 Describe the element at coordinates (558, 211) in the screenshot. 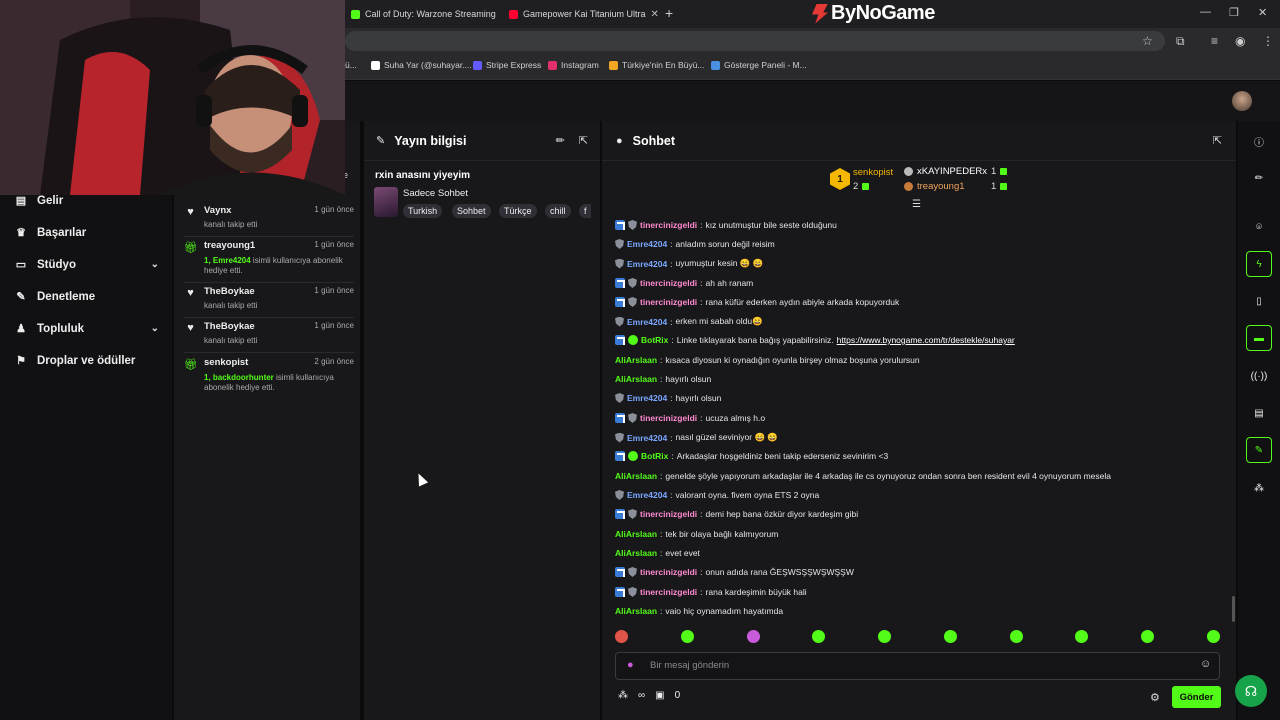

I see `stream-tag: chill` at that location.